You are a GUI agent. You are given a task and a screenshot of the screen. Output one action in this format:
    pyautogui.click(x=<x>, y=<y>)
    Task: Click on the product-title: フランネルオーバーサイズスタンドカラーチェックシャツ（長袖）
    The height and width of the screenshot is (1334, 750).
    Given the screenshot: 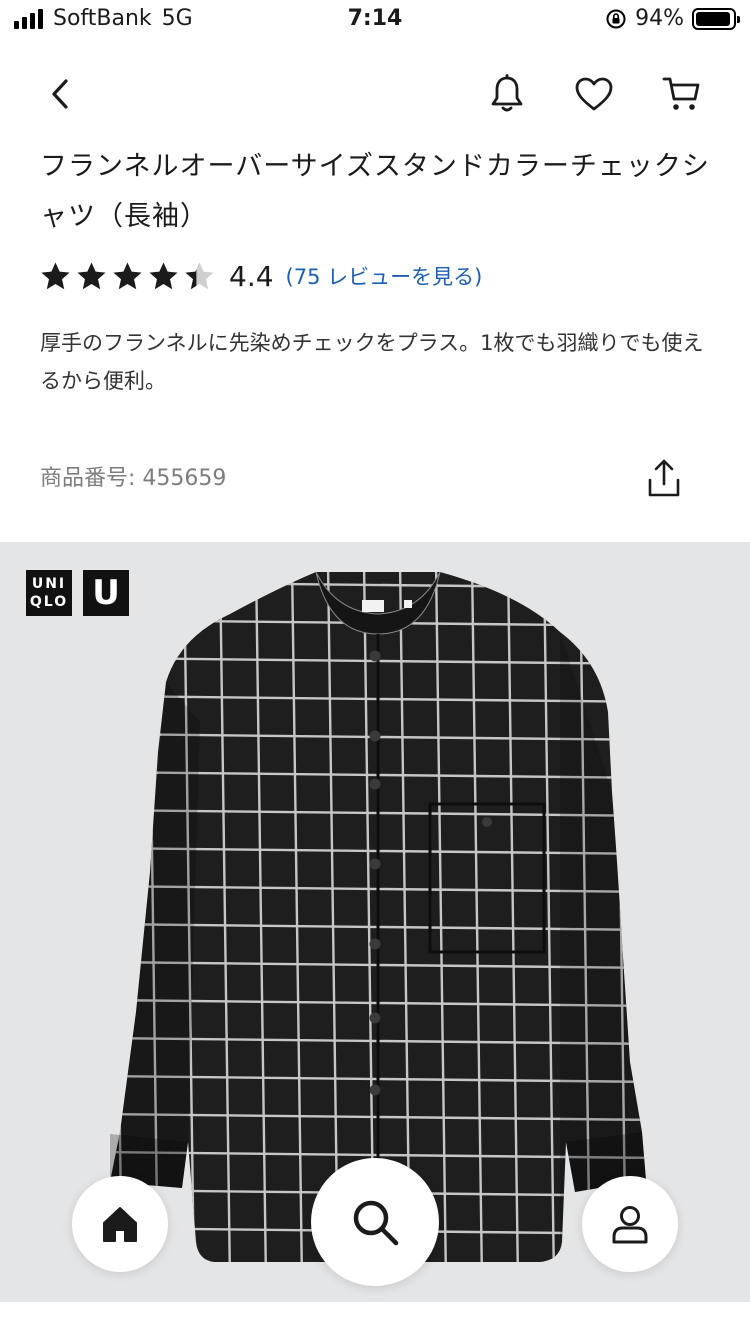 What is the action you would take?
    pyautogui.click(x=375, y=191)
    